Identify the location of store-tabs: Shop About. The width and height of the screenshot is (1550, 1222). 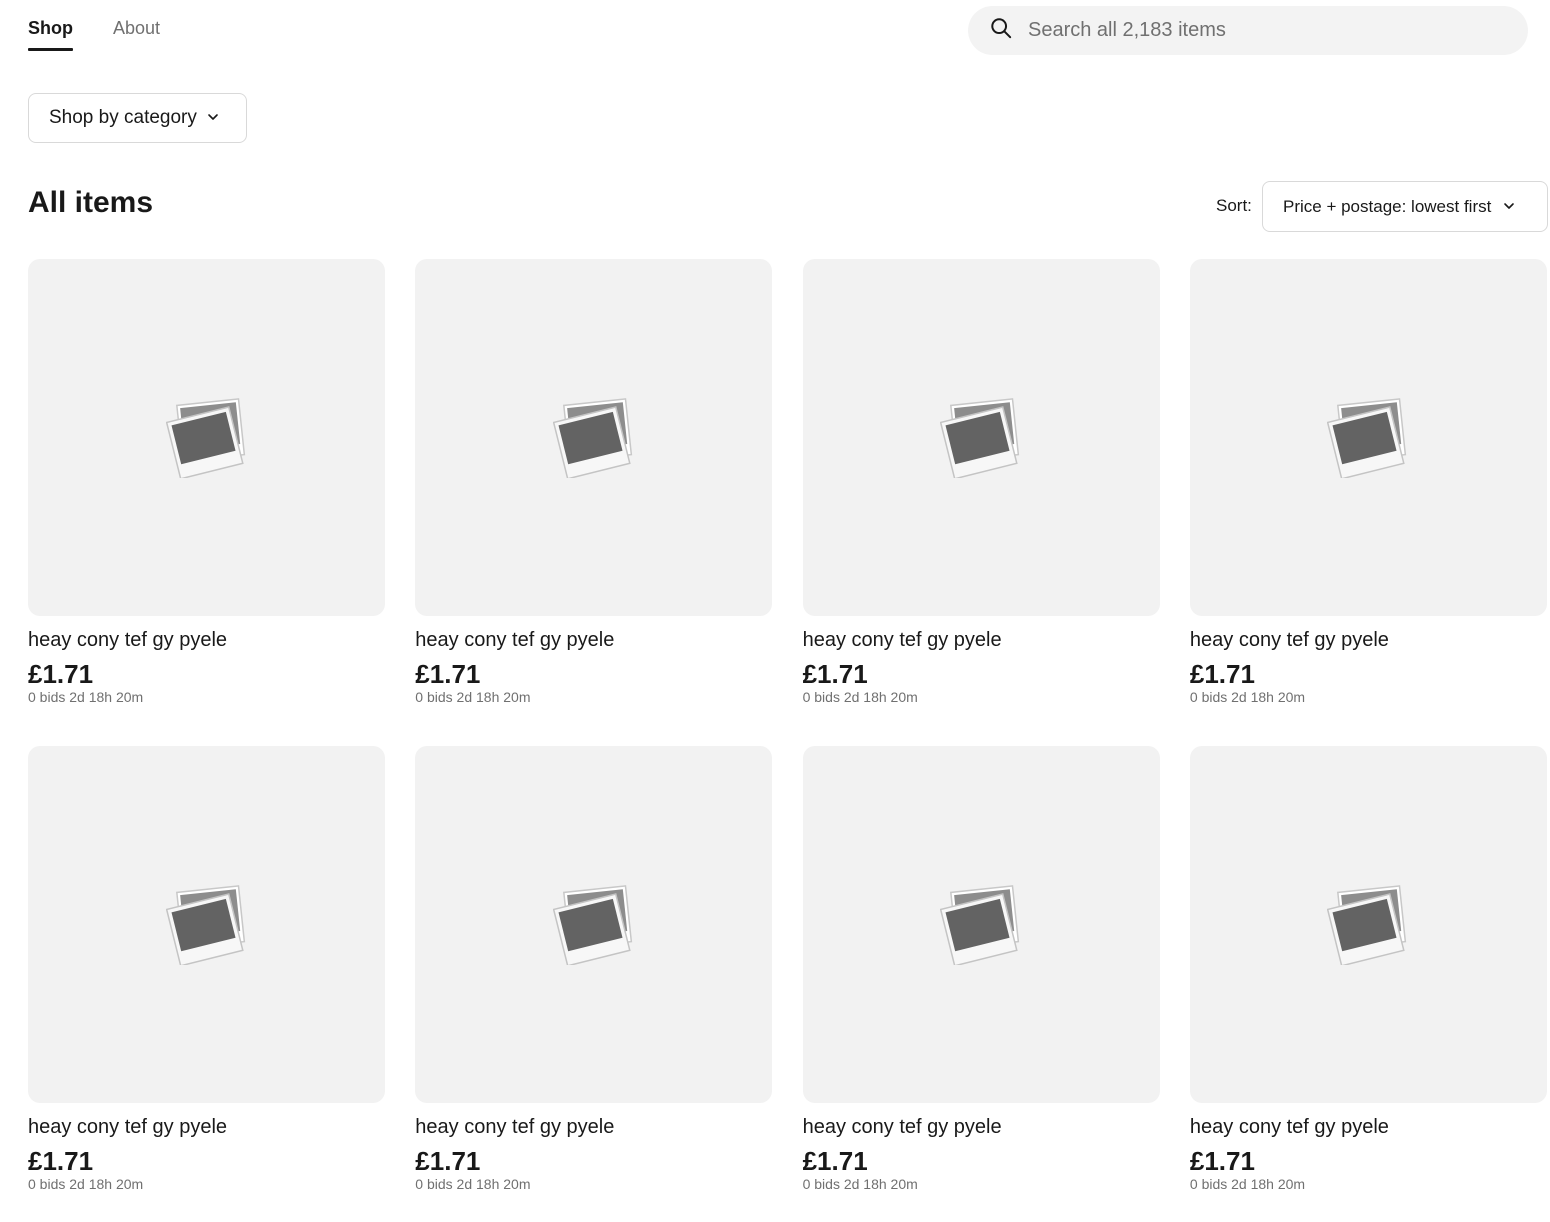
(94, 27).